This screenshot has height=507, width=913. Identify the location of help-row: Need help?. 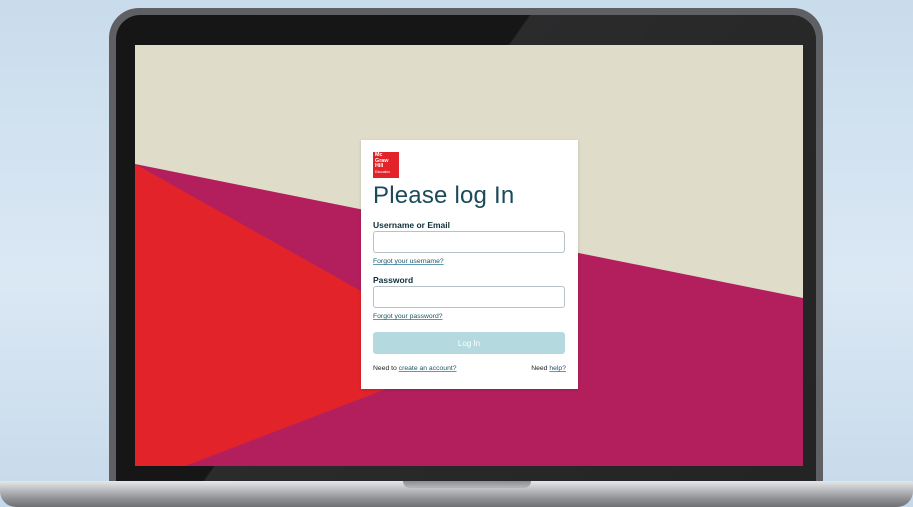
(548, 368).